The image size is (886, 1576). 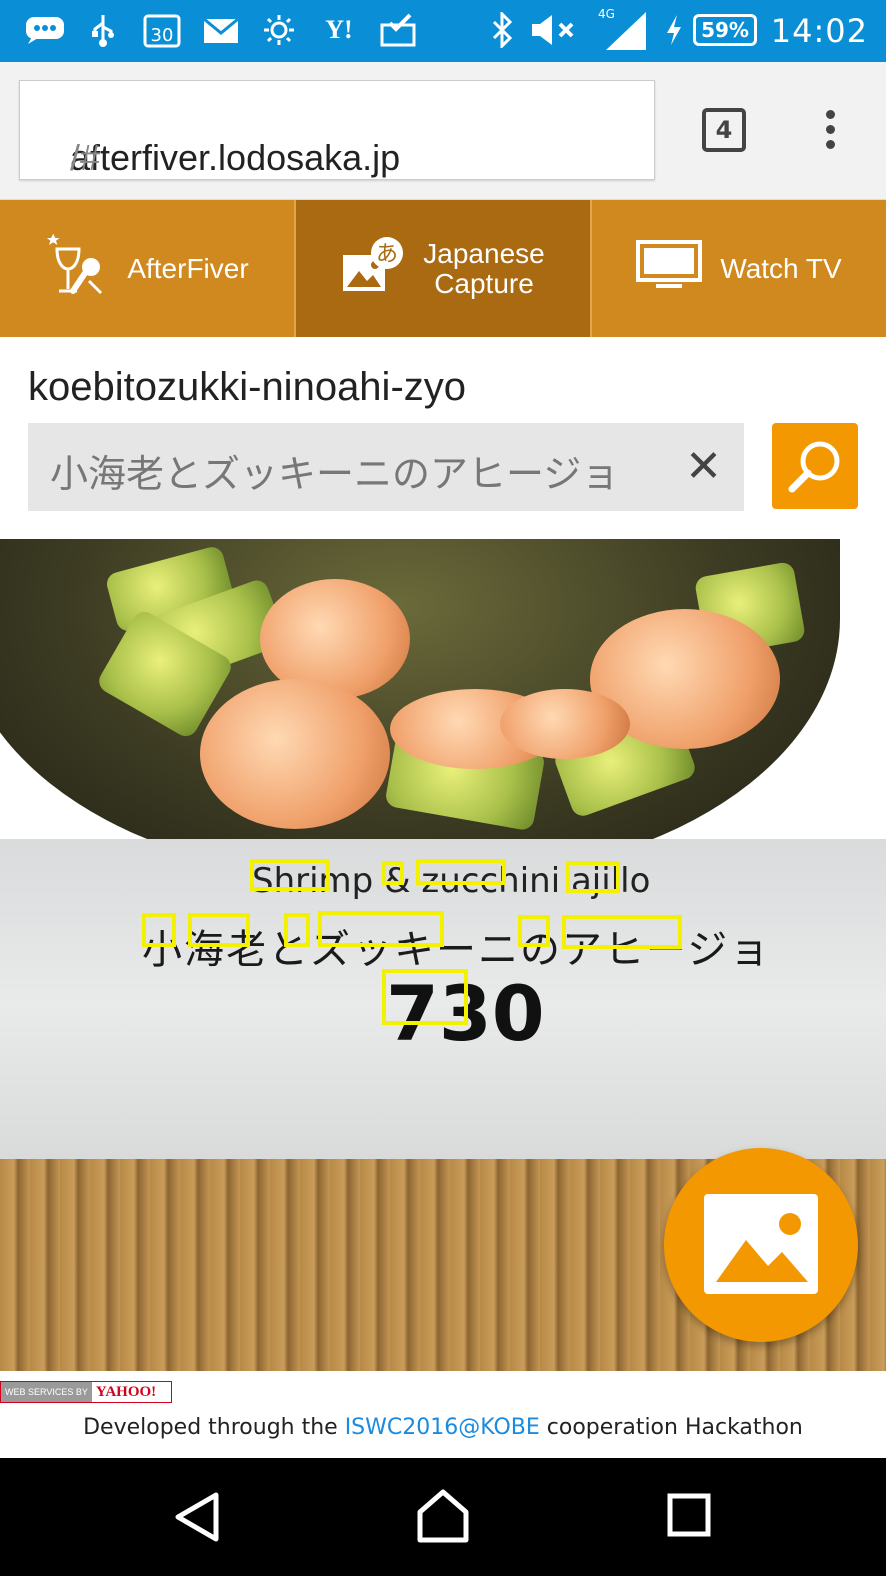 I want to click on home-icon, so click(x=443, y=1516).